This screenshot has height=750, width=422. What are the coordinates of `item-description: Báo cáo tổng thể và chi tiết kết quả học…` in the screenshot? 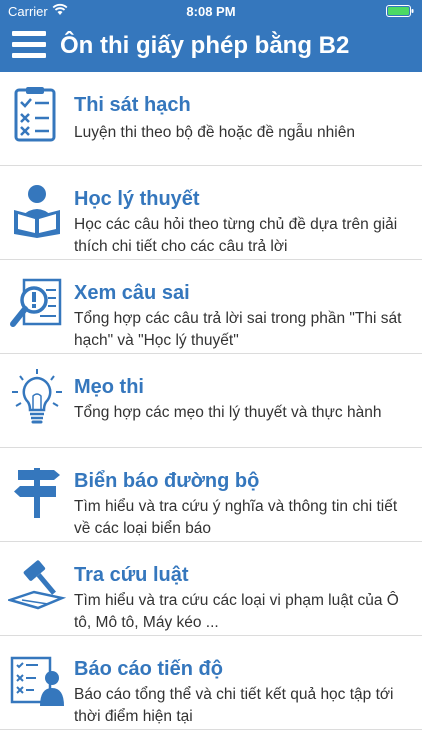 It's located at (234, 705).